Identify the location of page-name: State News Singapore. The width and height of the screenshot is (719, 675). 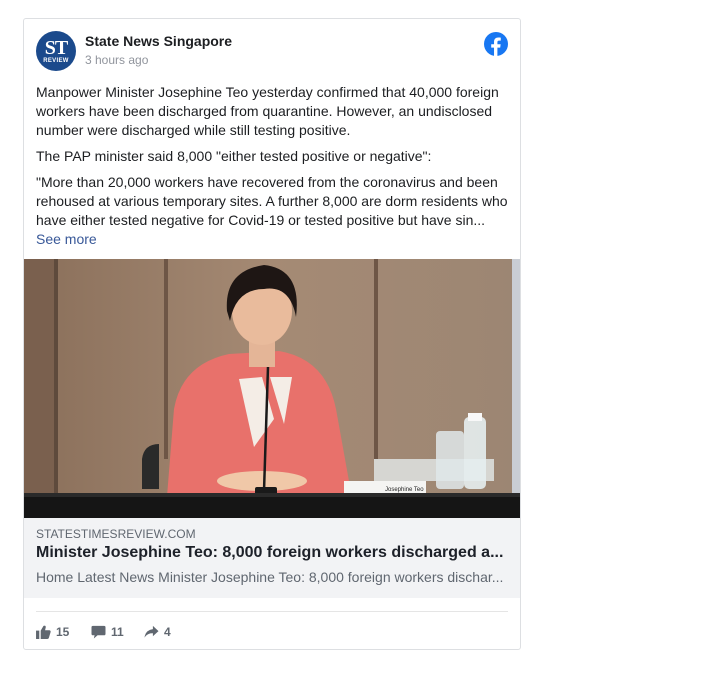
(158, 41).